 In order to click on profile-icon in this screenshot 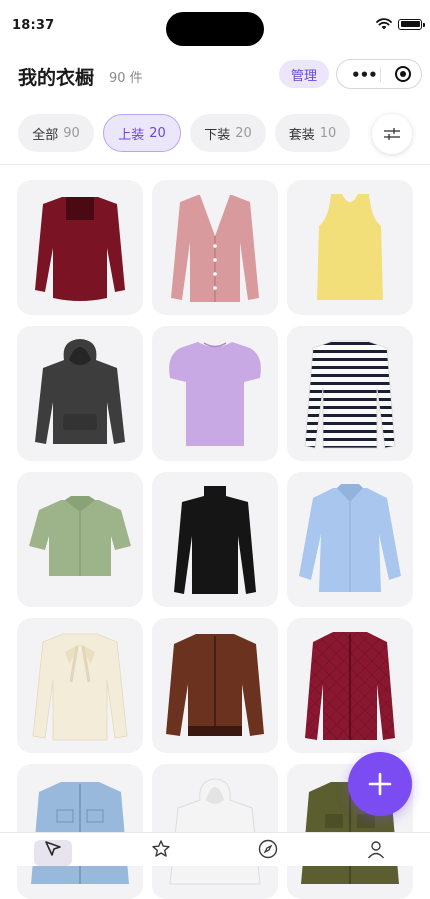, I will do `click(376, 850)`.